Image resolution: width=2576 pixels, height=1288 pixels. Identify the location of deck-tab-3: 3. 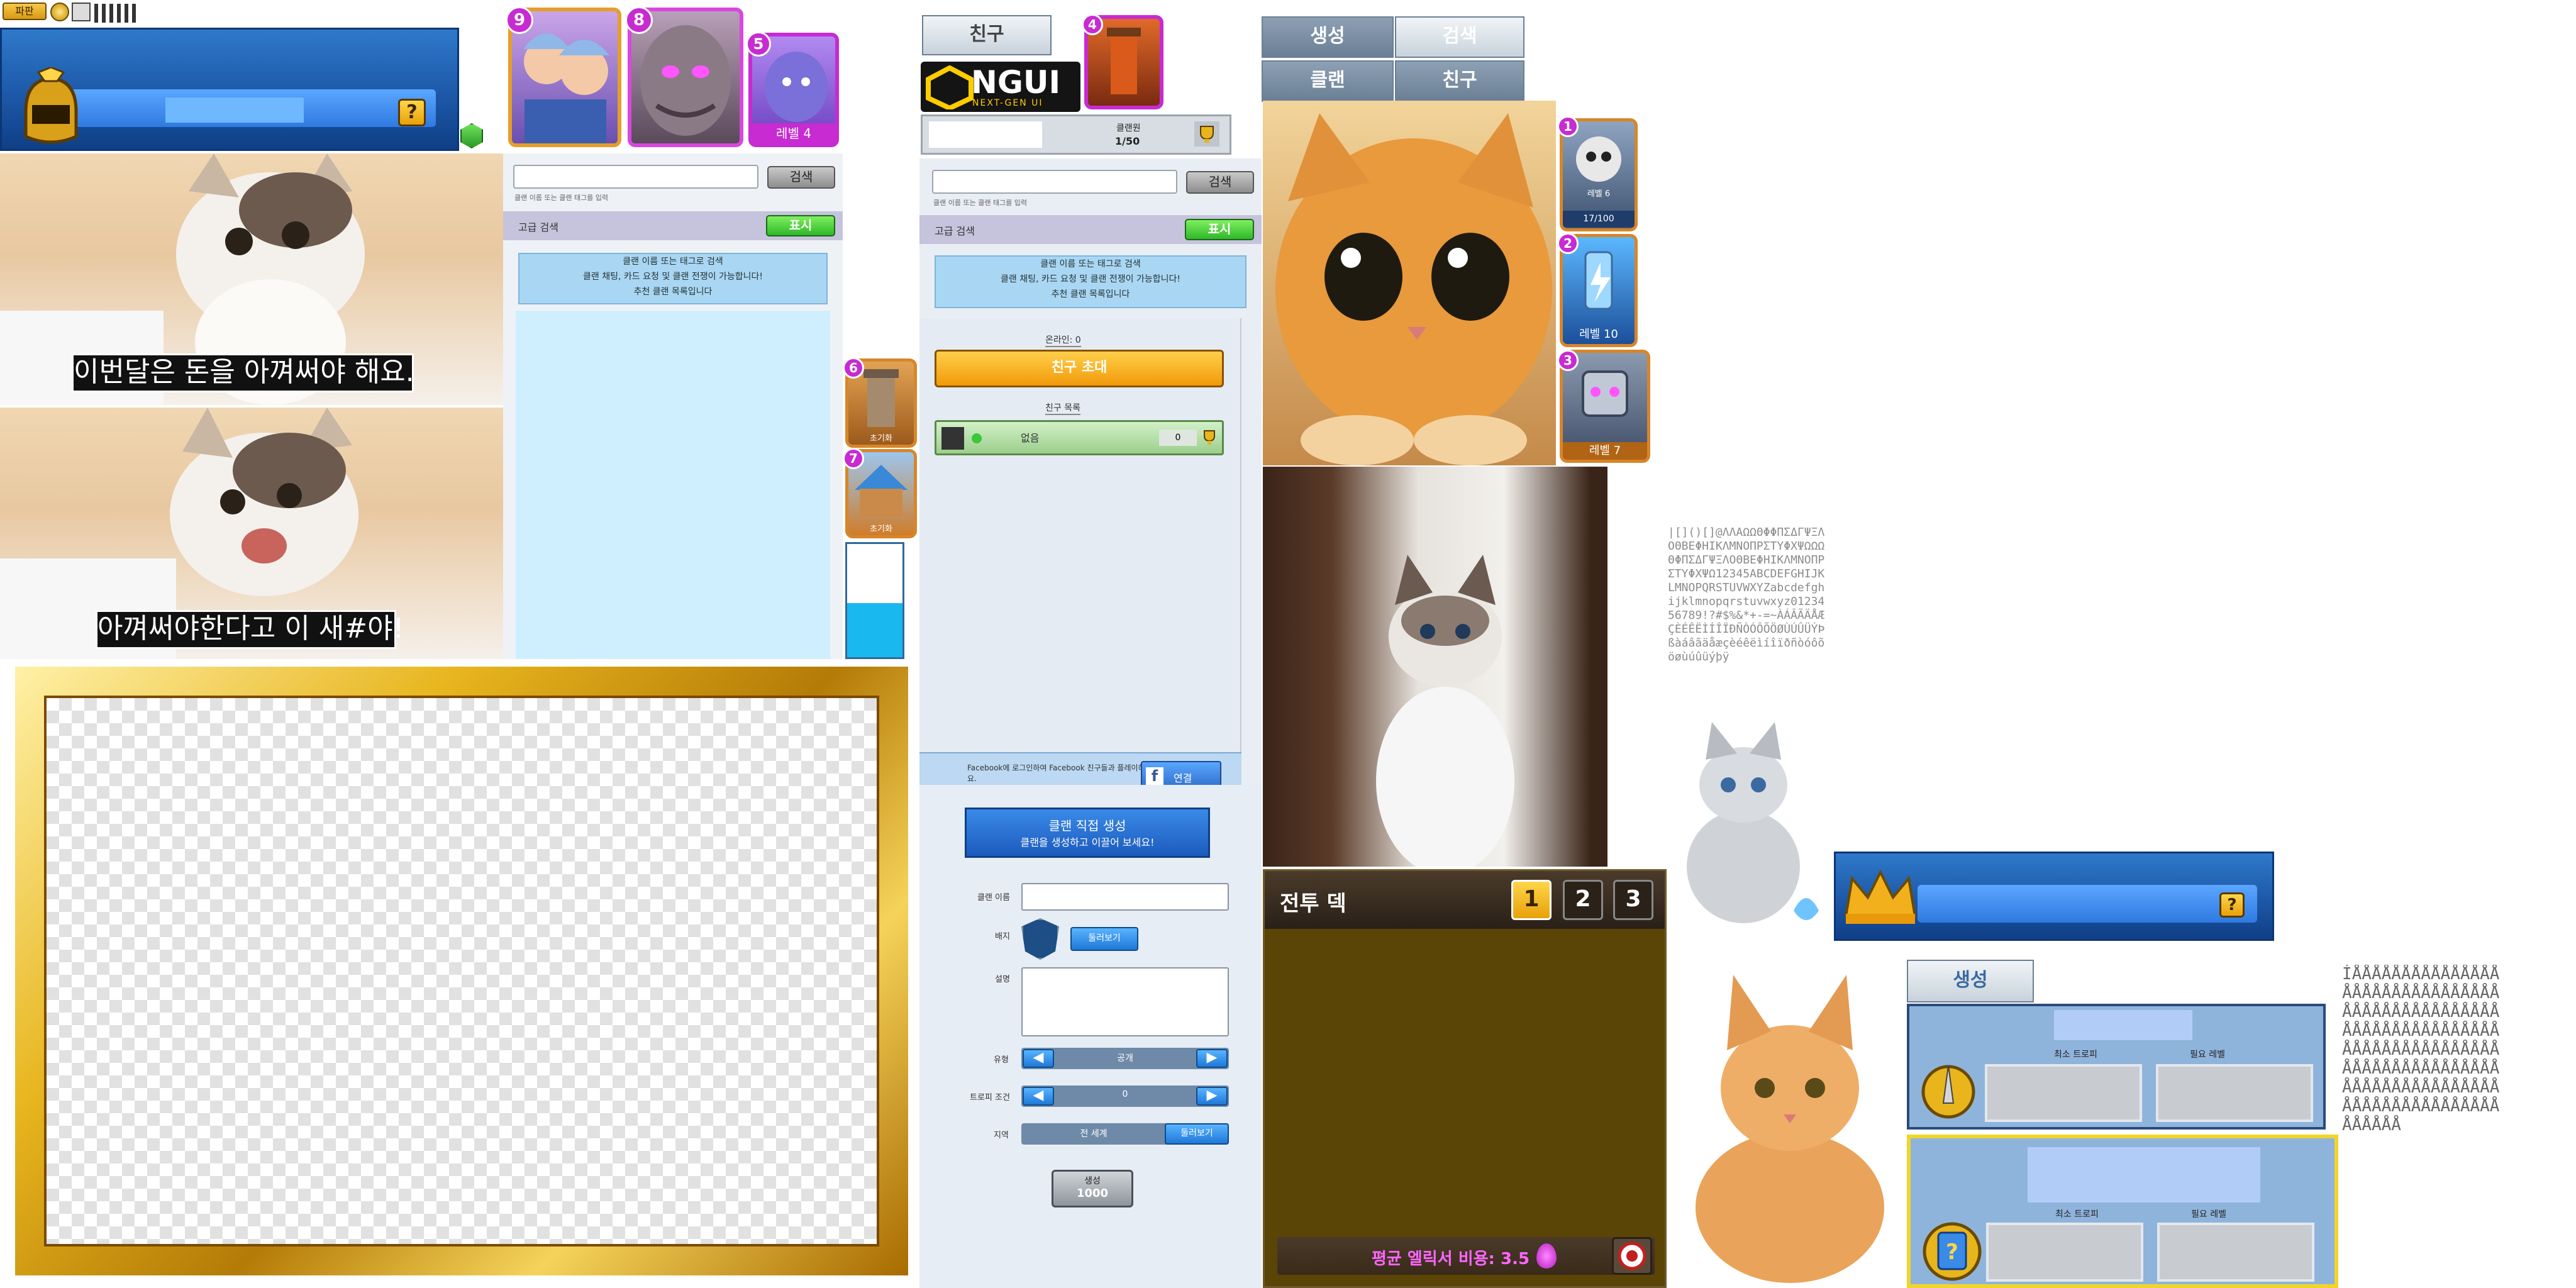
(1633, 900).